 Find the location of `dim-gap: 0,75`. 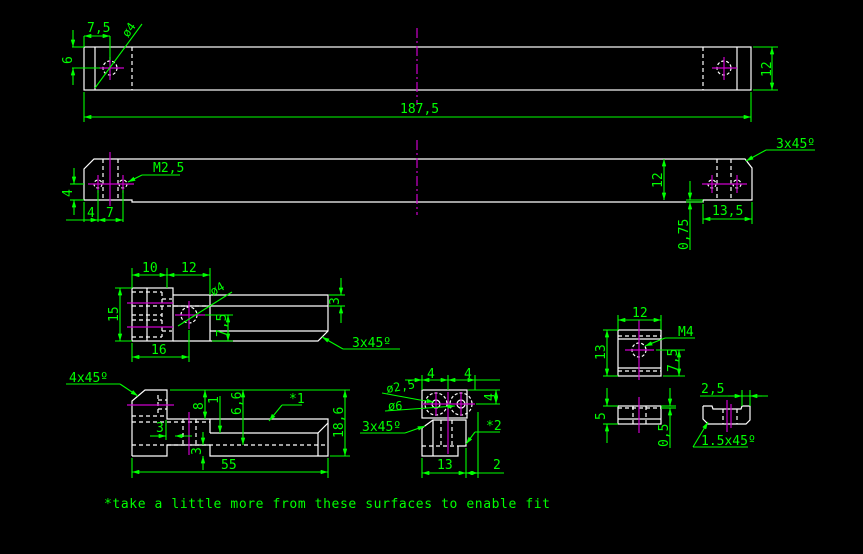

dim-gap: 0,75 is located at coordinates (684, 234).